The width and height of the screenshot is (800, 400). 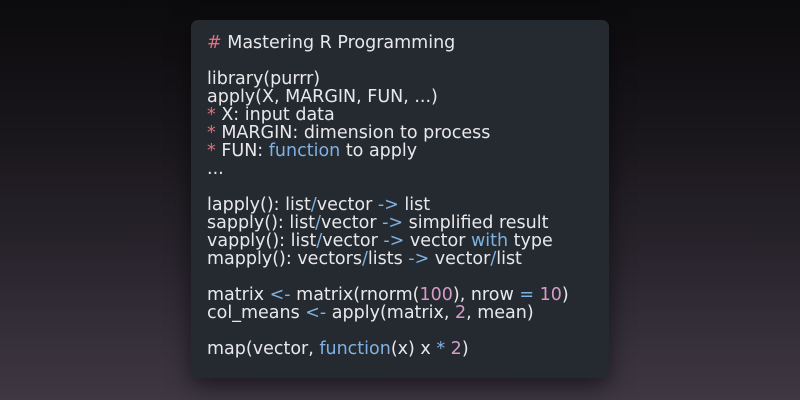 I want to click on lapply-result: list, so click(x=414, y=205).